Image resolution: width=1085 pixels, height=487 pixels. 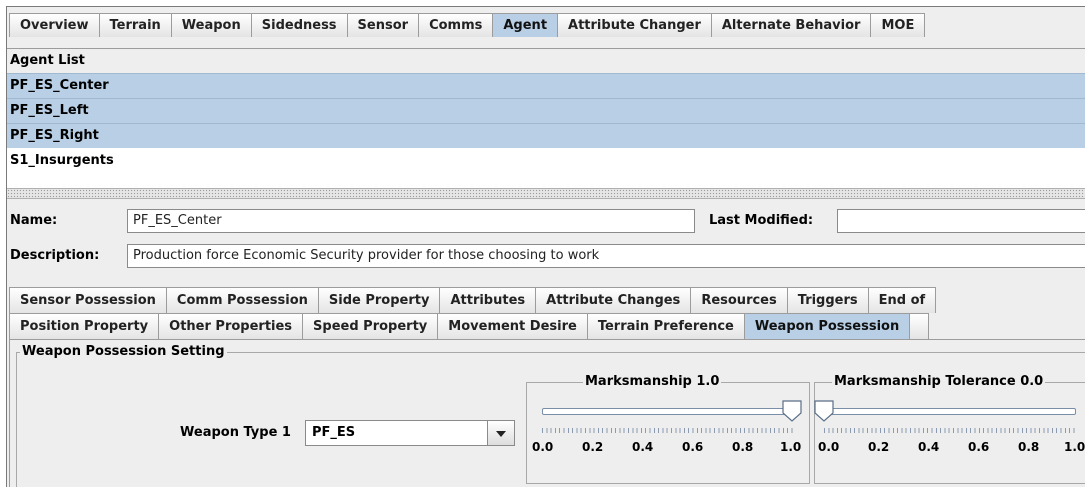 What do you see at coordinates (55, 255) in the screenshot?
I see `description-label: Description:` at bounding box center [55, 255].